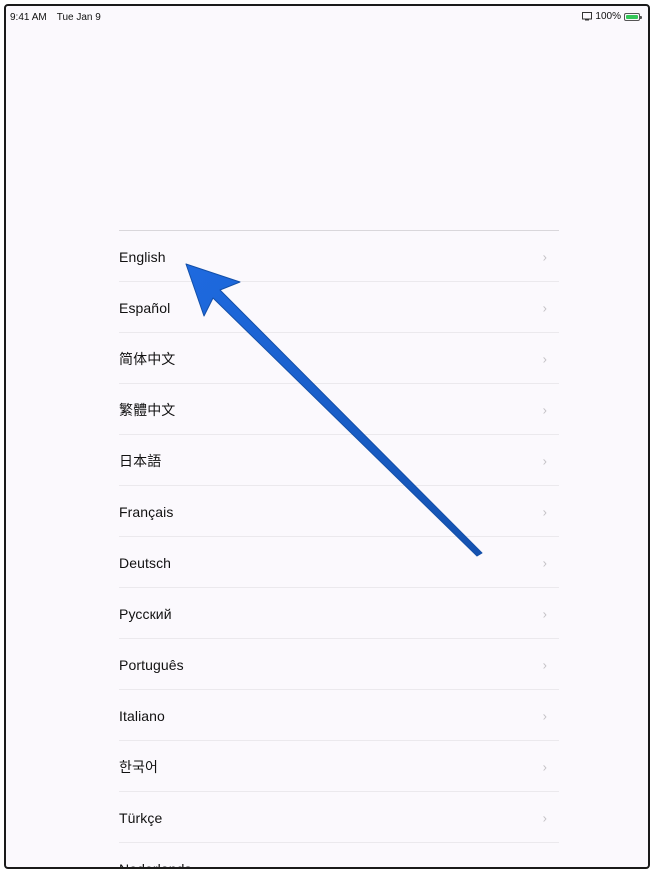  Describe the element at coordinates (339, 307) in the screenshot. I see `language-item-spanish: Español ›` at that location.